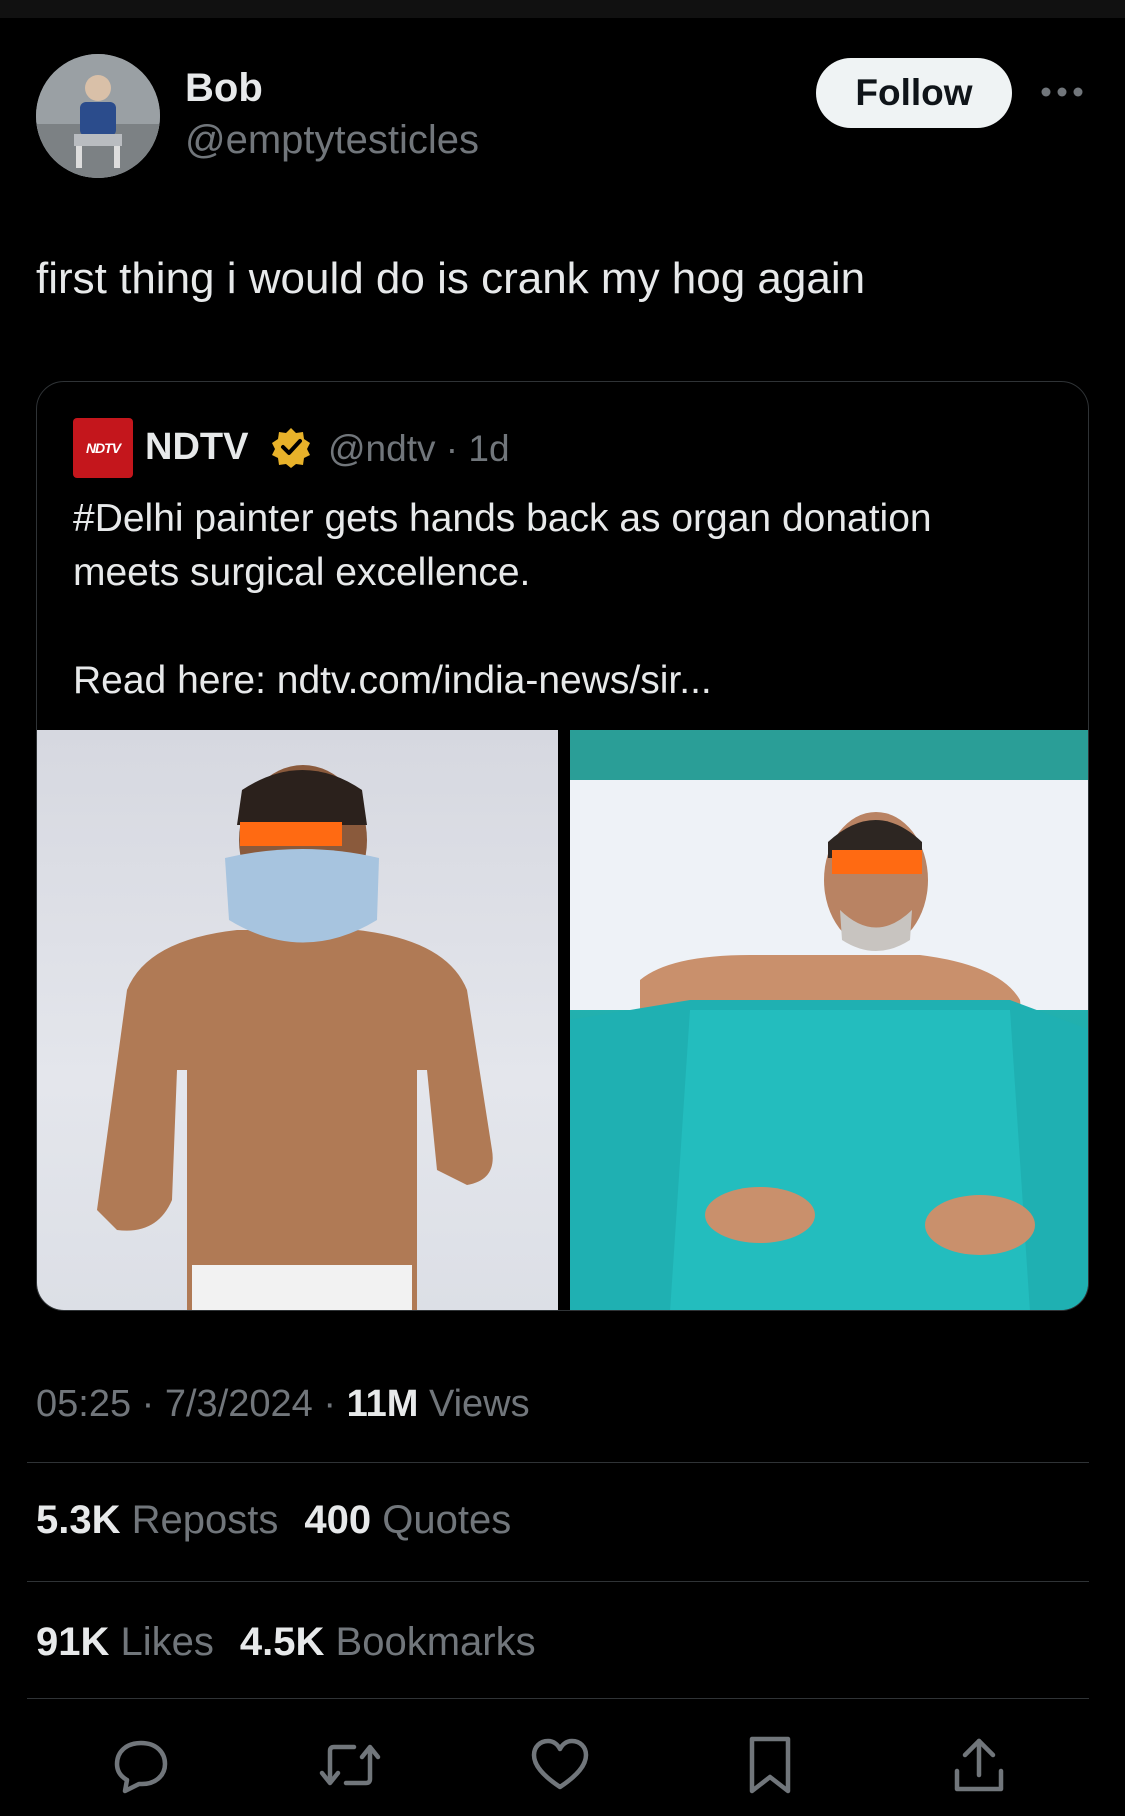 The height and width of the screenshot is (1816, 1125). What do you see at coordinates (419, 448) in the screenshot?
I see `quoted-handle-time: @ndtv · 1d` at bounding box center [419, 448].